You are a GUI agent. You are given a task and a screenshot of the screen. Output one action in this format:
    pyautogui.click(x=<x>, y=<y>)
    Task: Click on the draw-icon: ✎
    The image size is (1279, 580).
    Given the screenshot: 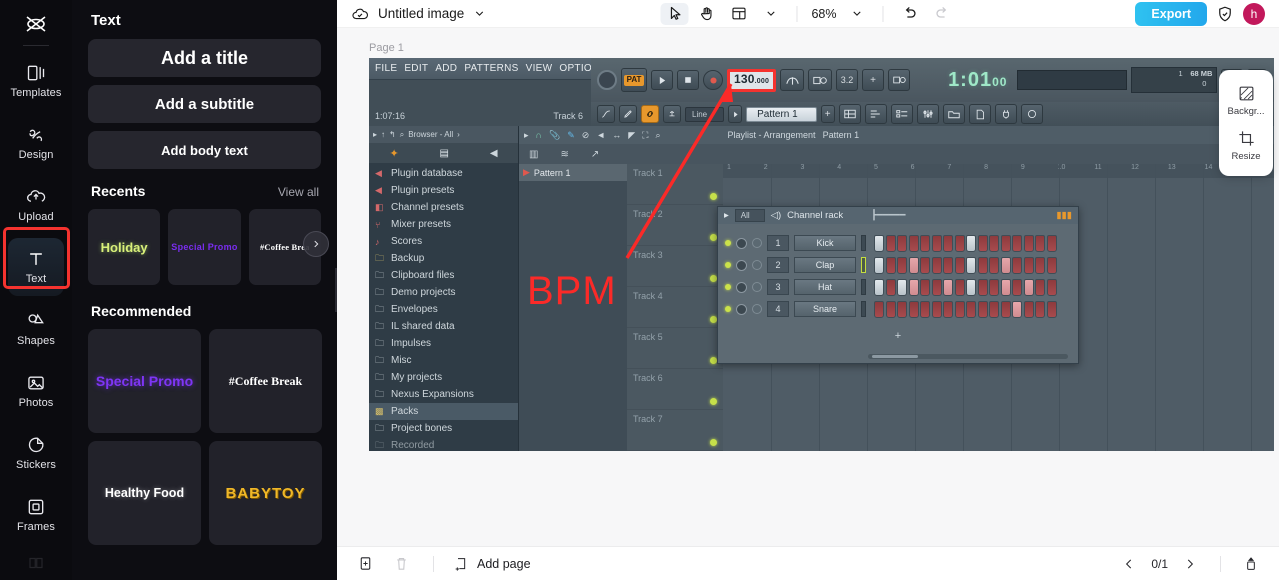 What is the action you would take?
    pyautogui.click(x=571, y=135)
    